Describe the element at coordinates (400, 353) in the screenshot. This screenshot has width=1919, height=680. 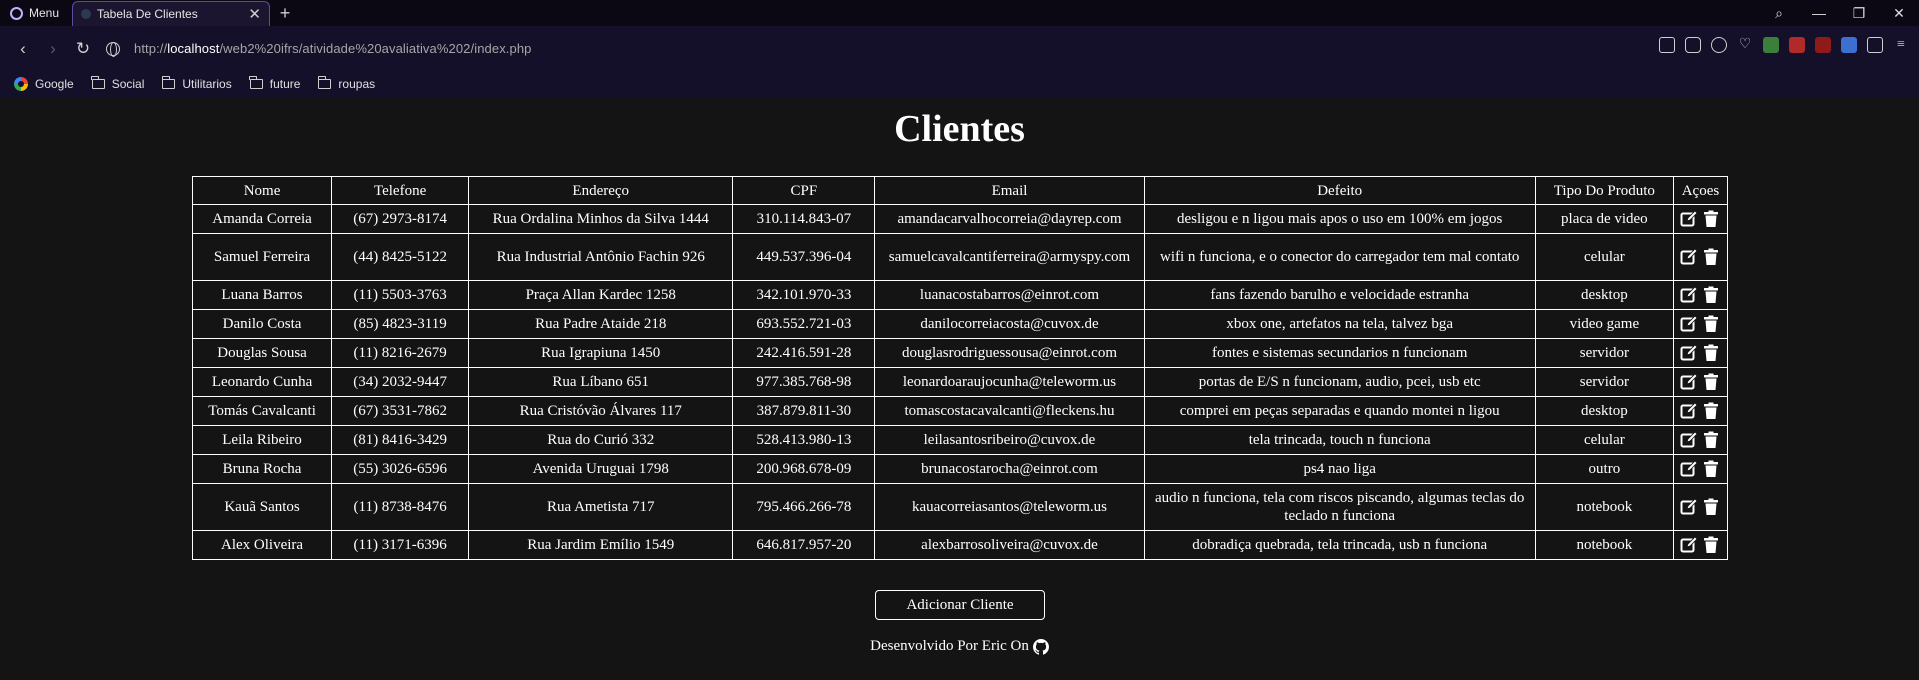
I see `cell-telefone: (11) 8216-2679` at that location.